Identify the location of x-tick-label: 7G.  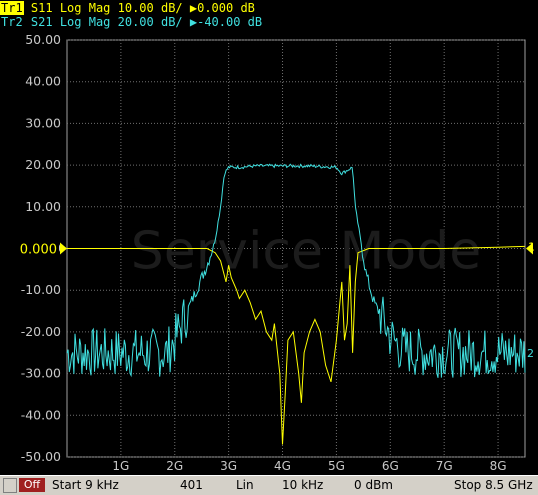
(444, 466).